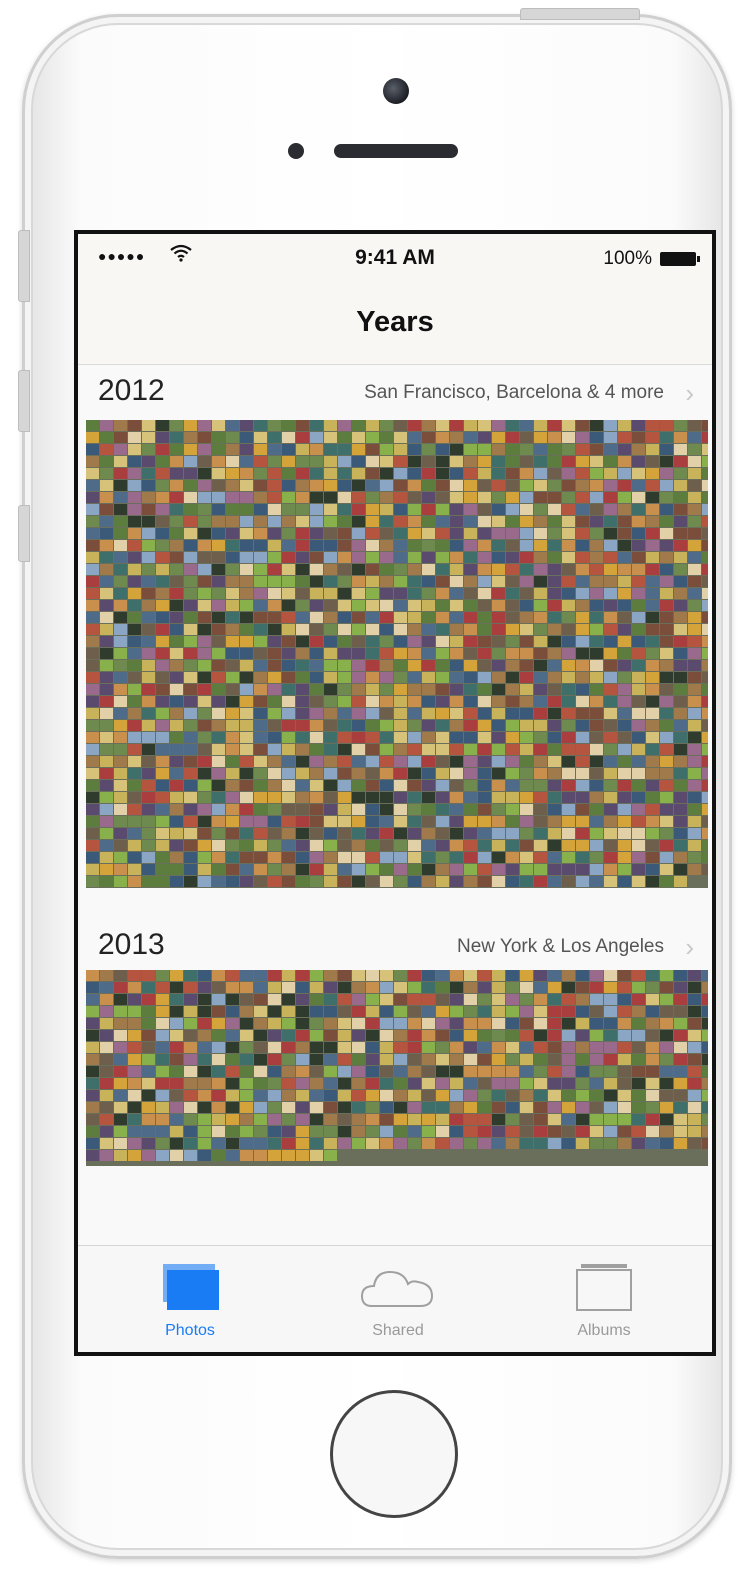  I want to click on photo-mosaic-2013, so click(397, 1068).